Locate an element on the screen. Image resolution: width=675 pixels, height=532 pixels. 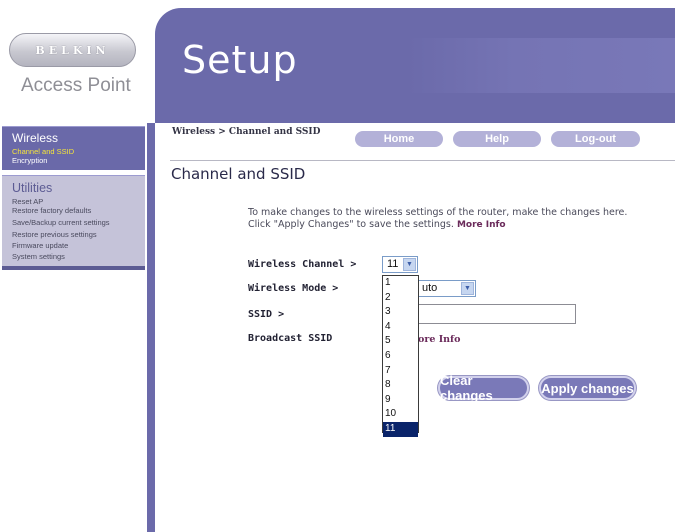
channel-select-value: 11 is located at coordinates (393, 264).